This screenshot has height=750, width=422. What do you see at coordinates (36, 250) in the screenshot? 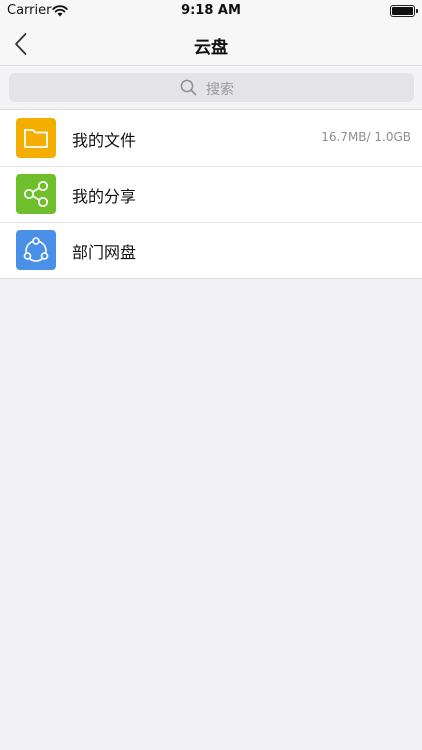
I see `department-network-icon` at bounding box center [36, 250].